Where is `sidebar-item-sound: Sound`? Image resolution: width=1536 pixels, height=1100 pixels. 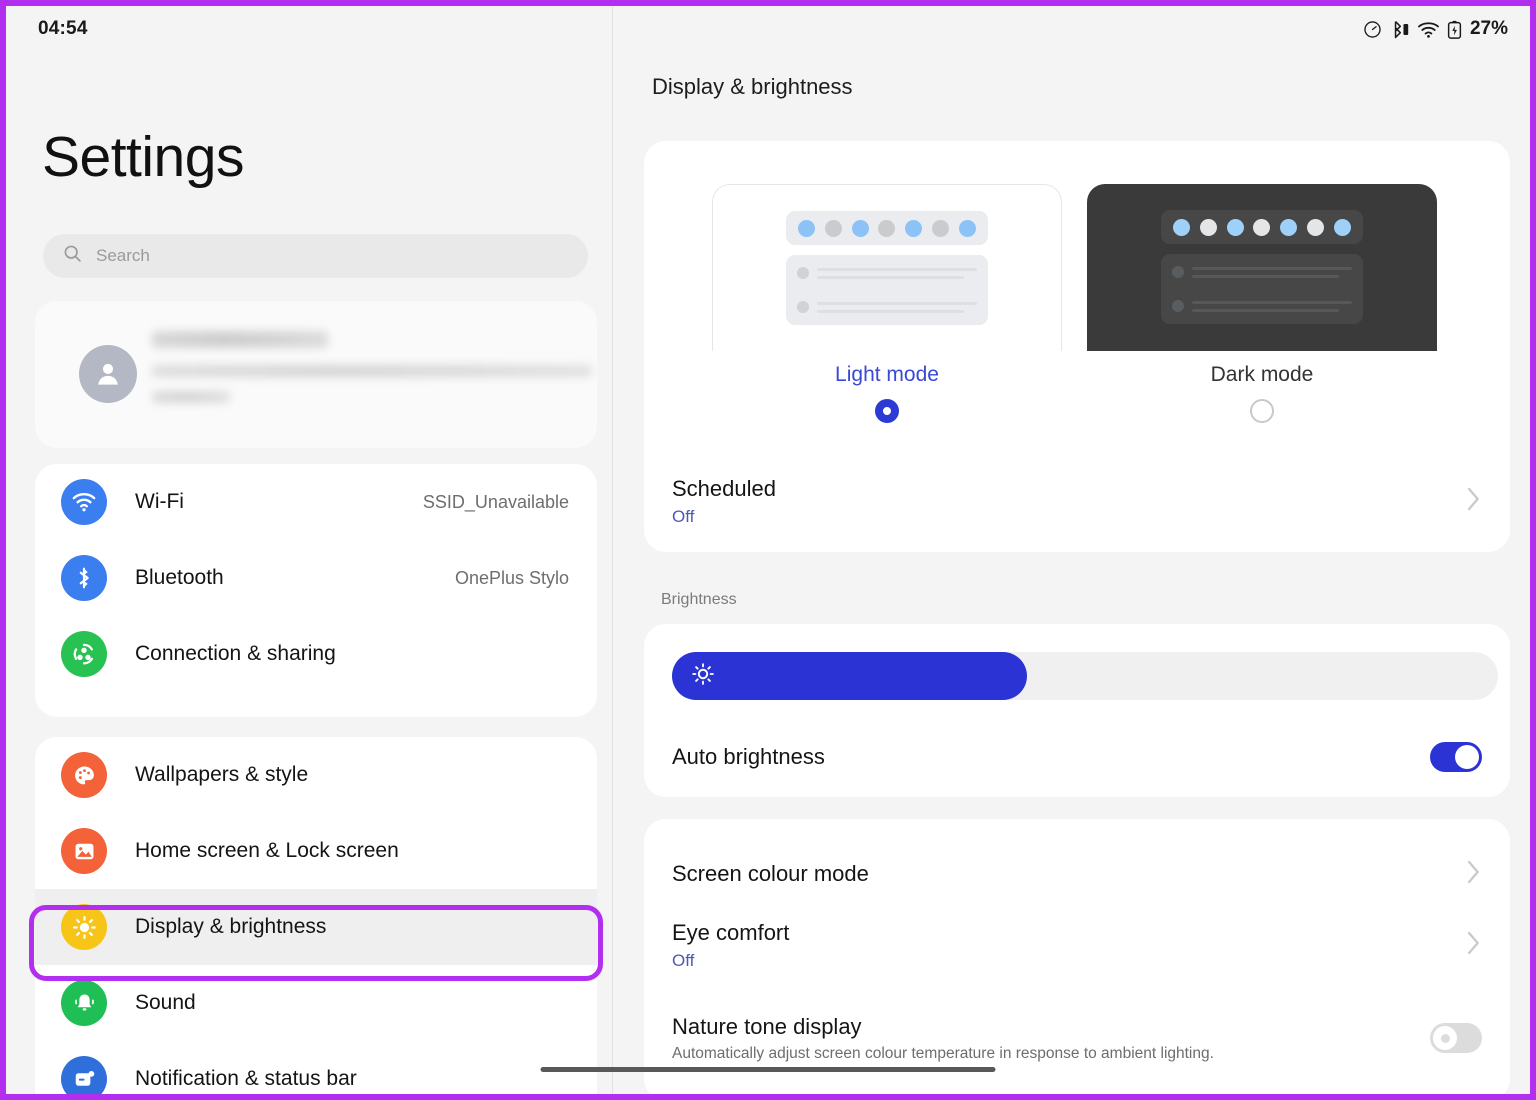
sidebar-item-sound: Sound is located at coordinates (316, 1003).